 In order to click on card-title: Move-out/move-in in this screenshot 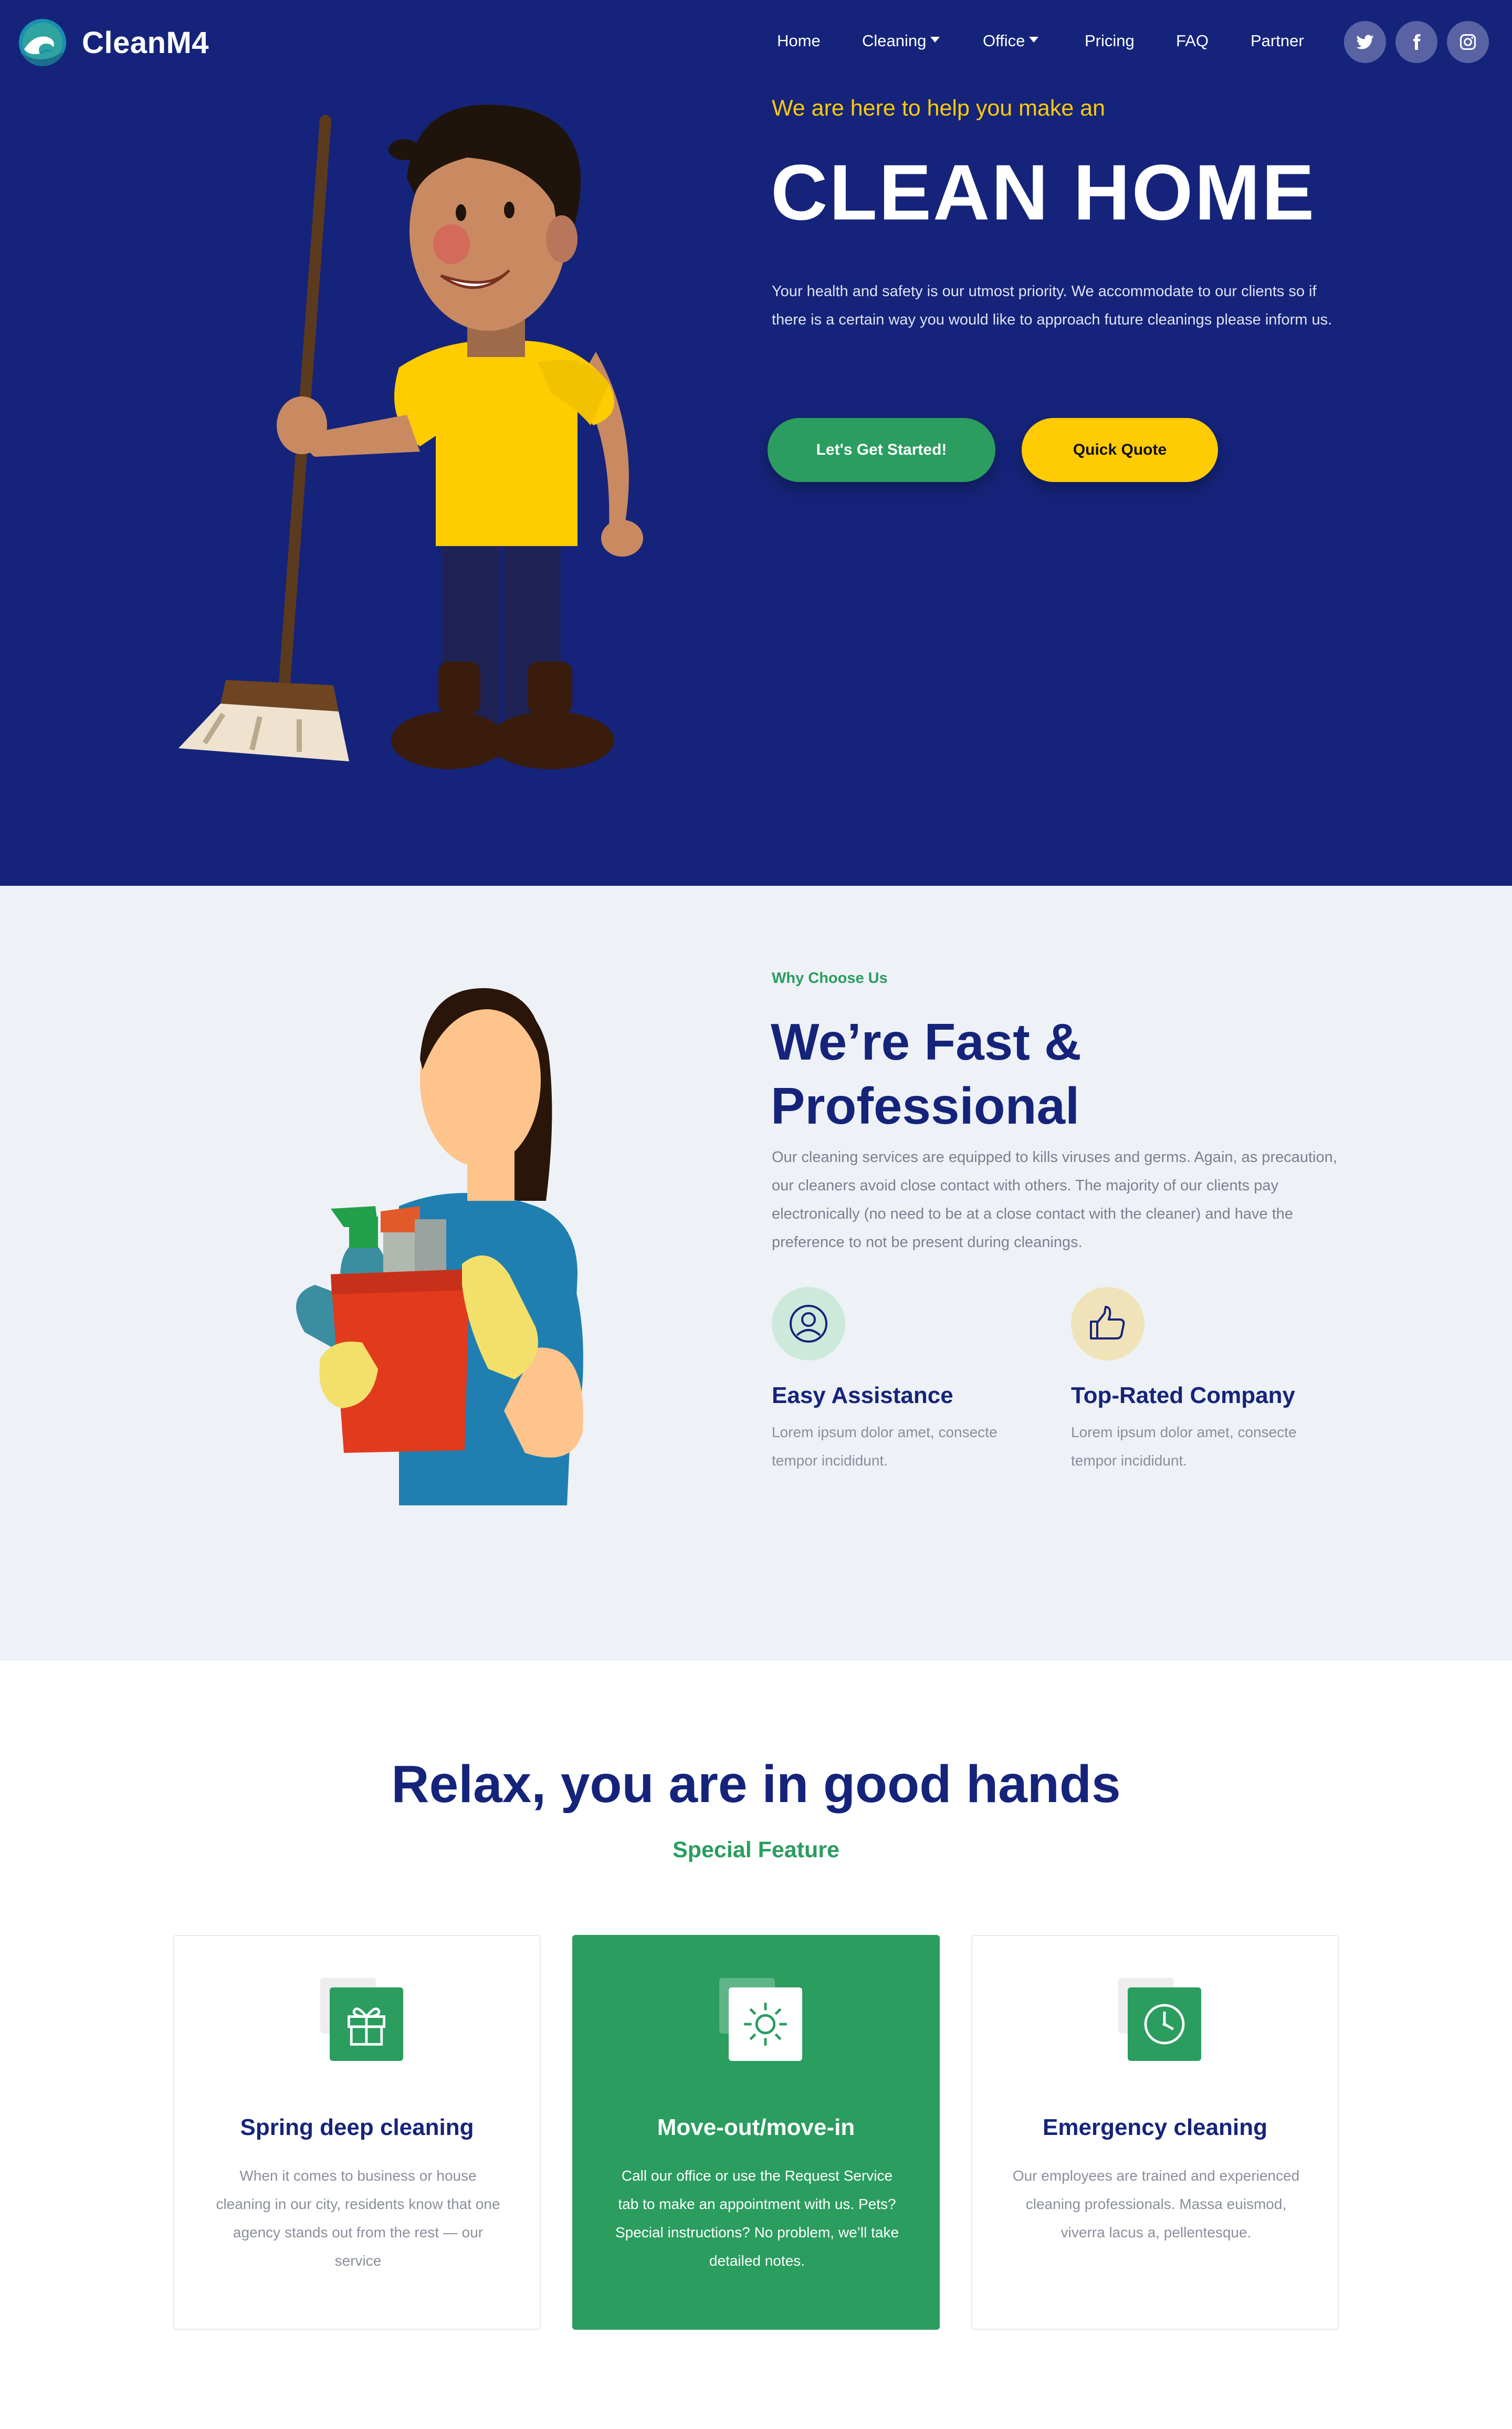, I will do `click(756, 2127)`.